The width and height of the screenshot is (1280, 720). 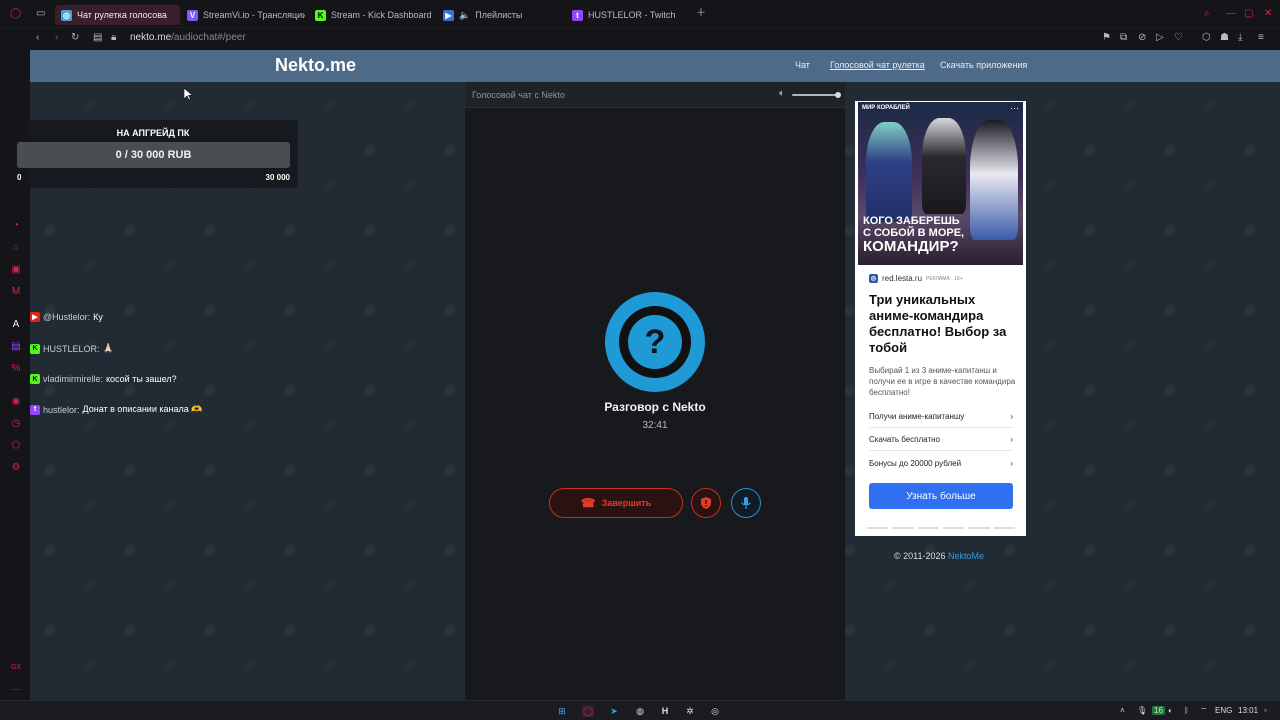 I want to click on copyright-link: NektoMe, so click(x=966, y=556).